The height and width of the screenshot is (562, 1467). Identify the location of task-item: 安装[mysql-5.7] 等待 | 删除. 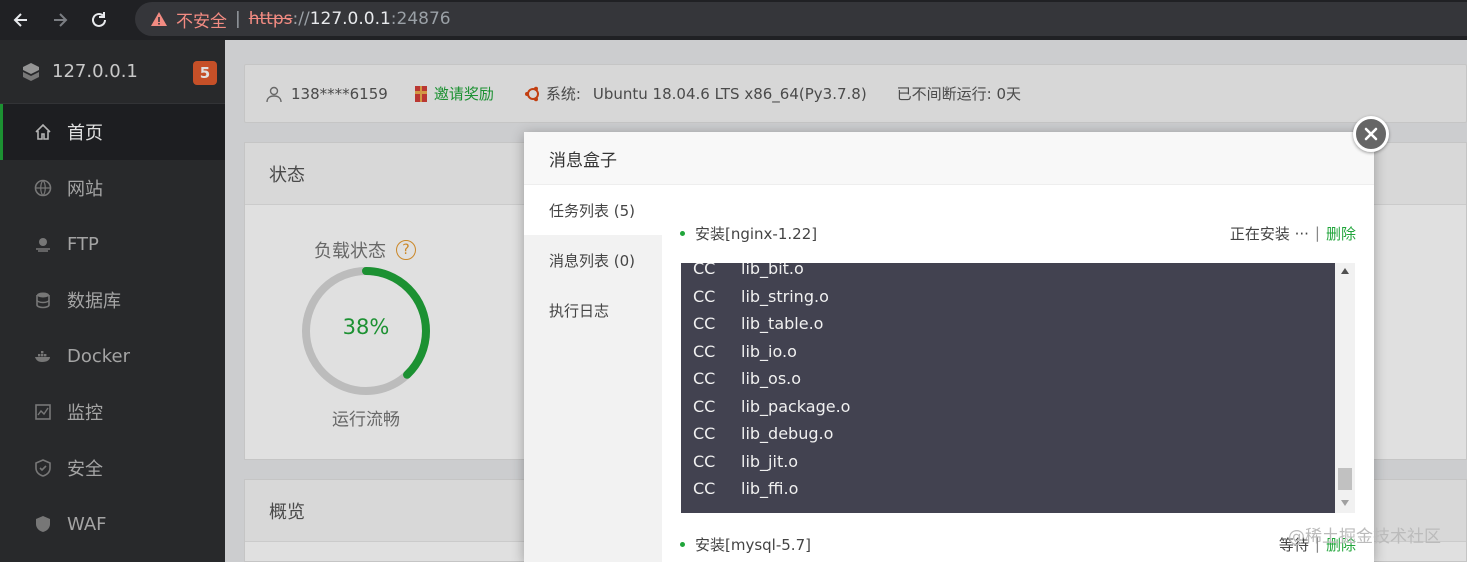
(1018, 544).